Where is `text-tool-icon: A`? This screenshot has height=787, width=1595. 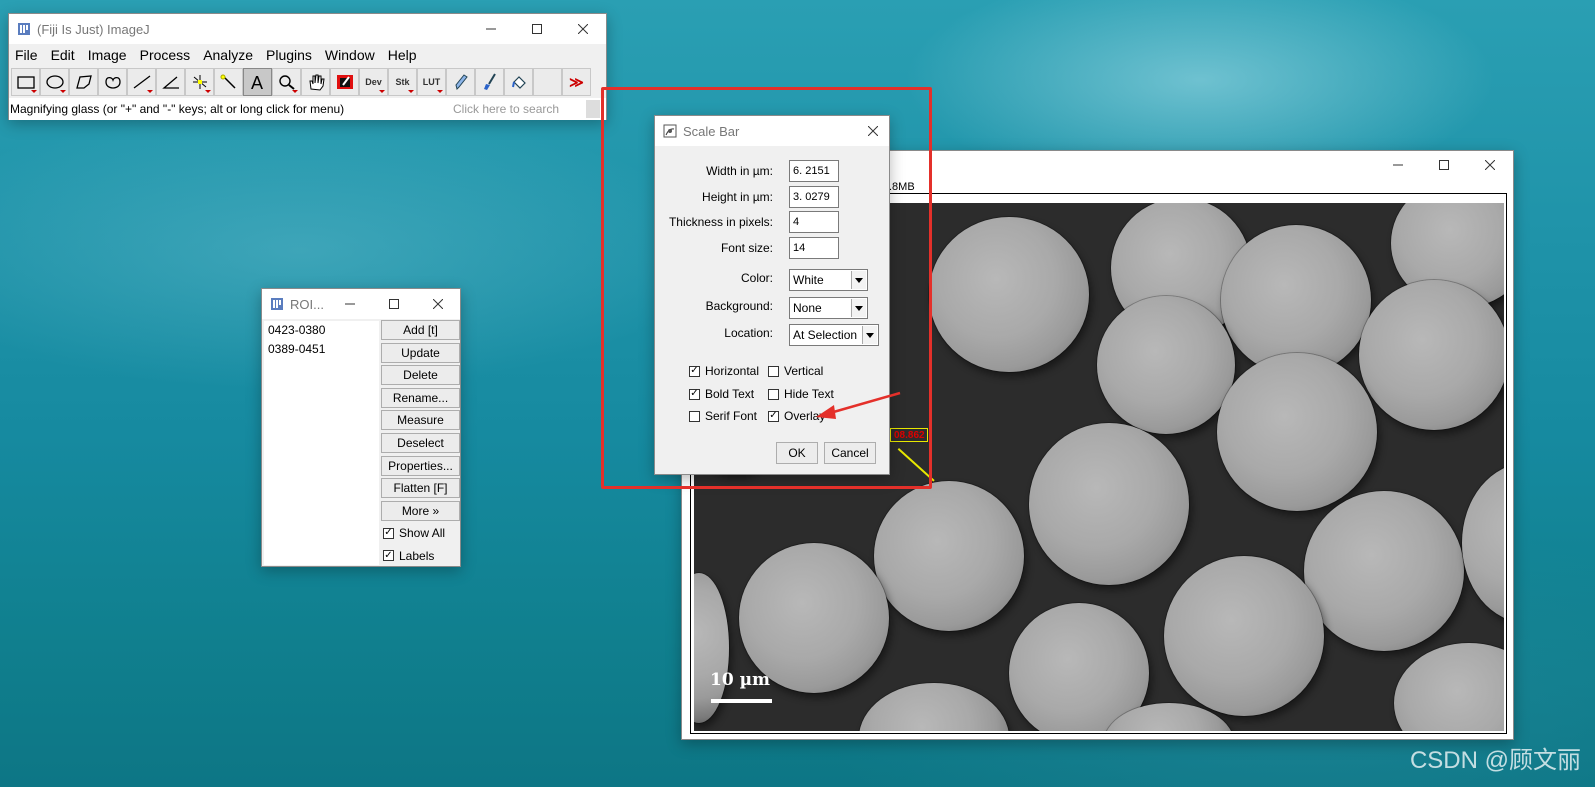 text-tool-icon: A is located at coordinates (257, 82).